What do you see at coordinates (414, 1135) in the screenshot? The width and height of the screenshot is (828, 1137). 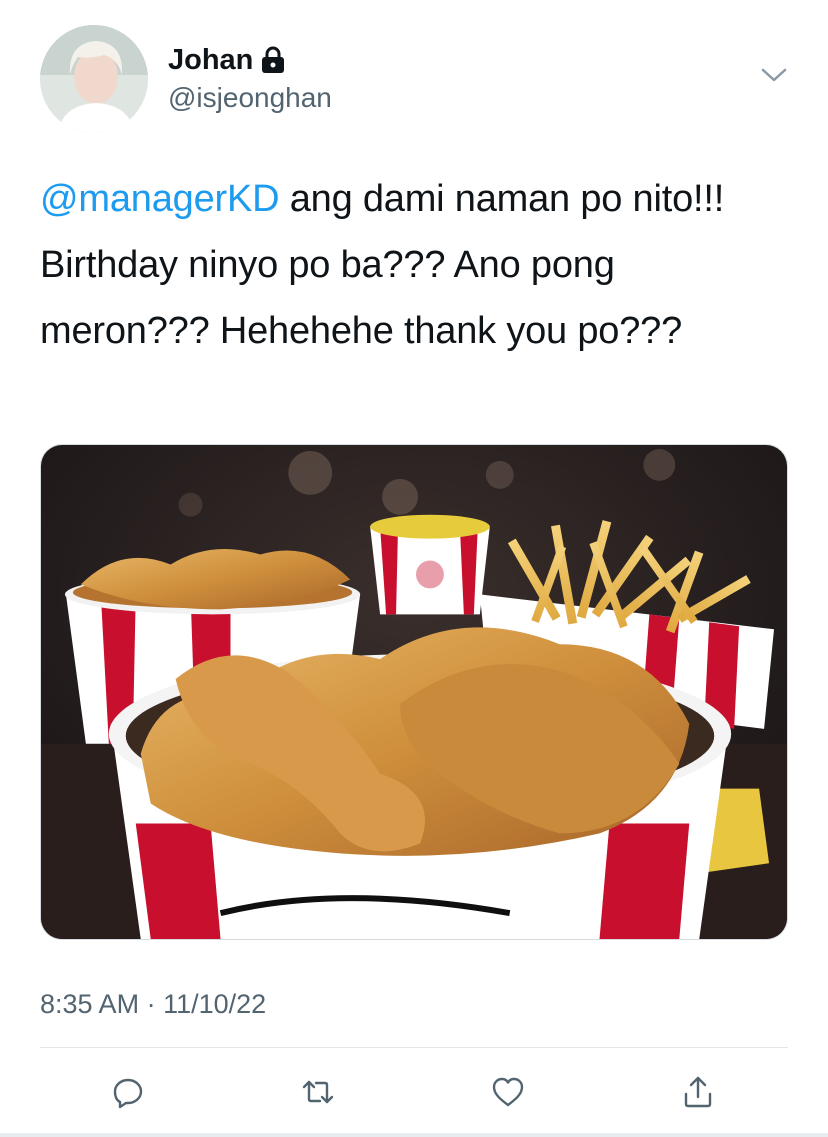 I see `bottom-border` at bounding box center [414, 1135].